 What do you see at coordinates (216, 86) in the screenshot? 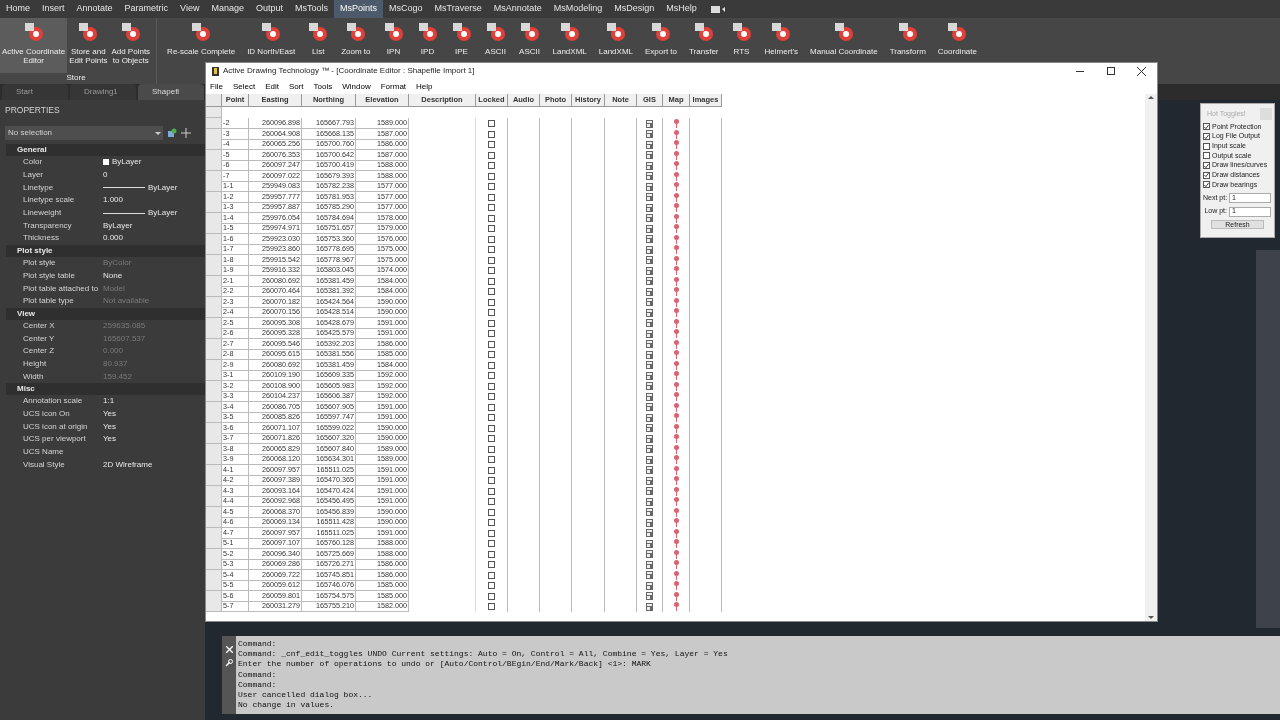
I see `menu-item: File` at bounding box center [216, 86].